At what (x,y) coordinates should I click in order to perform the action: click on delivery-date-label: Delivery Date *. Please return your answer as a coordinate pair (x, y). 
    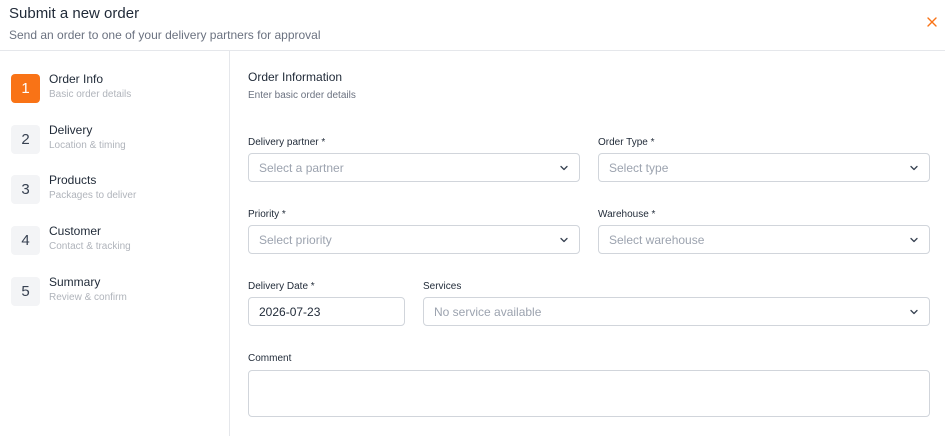
    Looking at the image, I should click on (281, 286).